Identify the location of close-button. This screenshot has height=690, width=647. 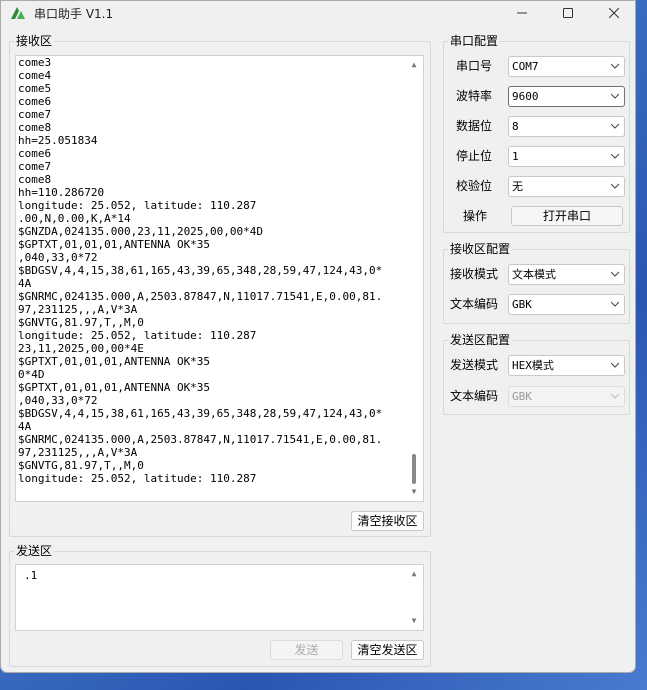
(613, 13).